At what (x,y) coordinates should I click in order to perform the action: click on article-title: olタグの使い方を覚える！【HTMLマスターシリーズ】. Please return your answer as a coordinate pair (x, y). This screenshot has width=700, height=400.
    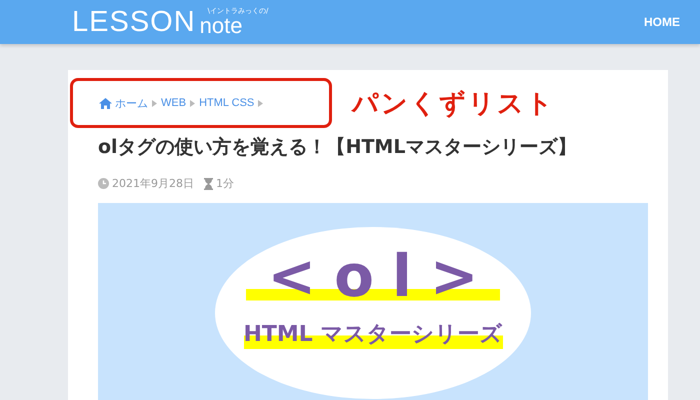
    Looking at the image, I should click on (338, 147).